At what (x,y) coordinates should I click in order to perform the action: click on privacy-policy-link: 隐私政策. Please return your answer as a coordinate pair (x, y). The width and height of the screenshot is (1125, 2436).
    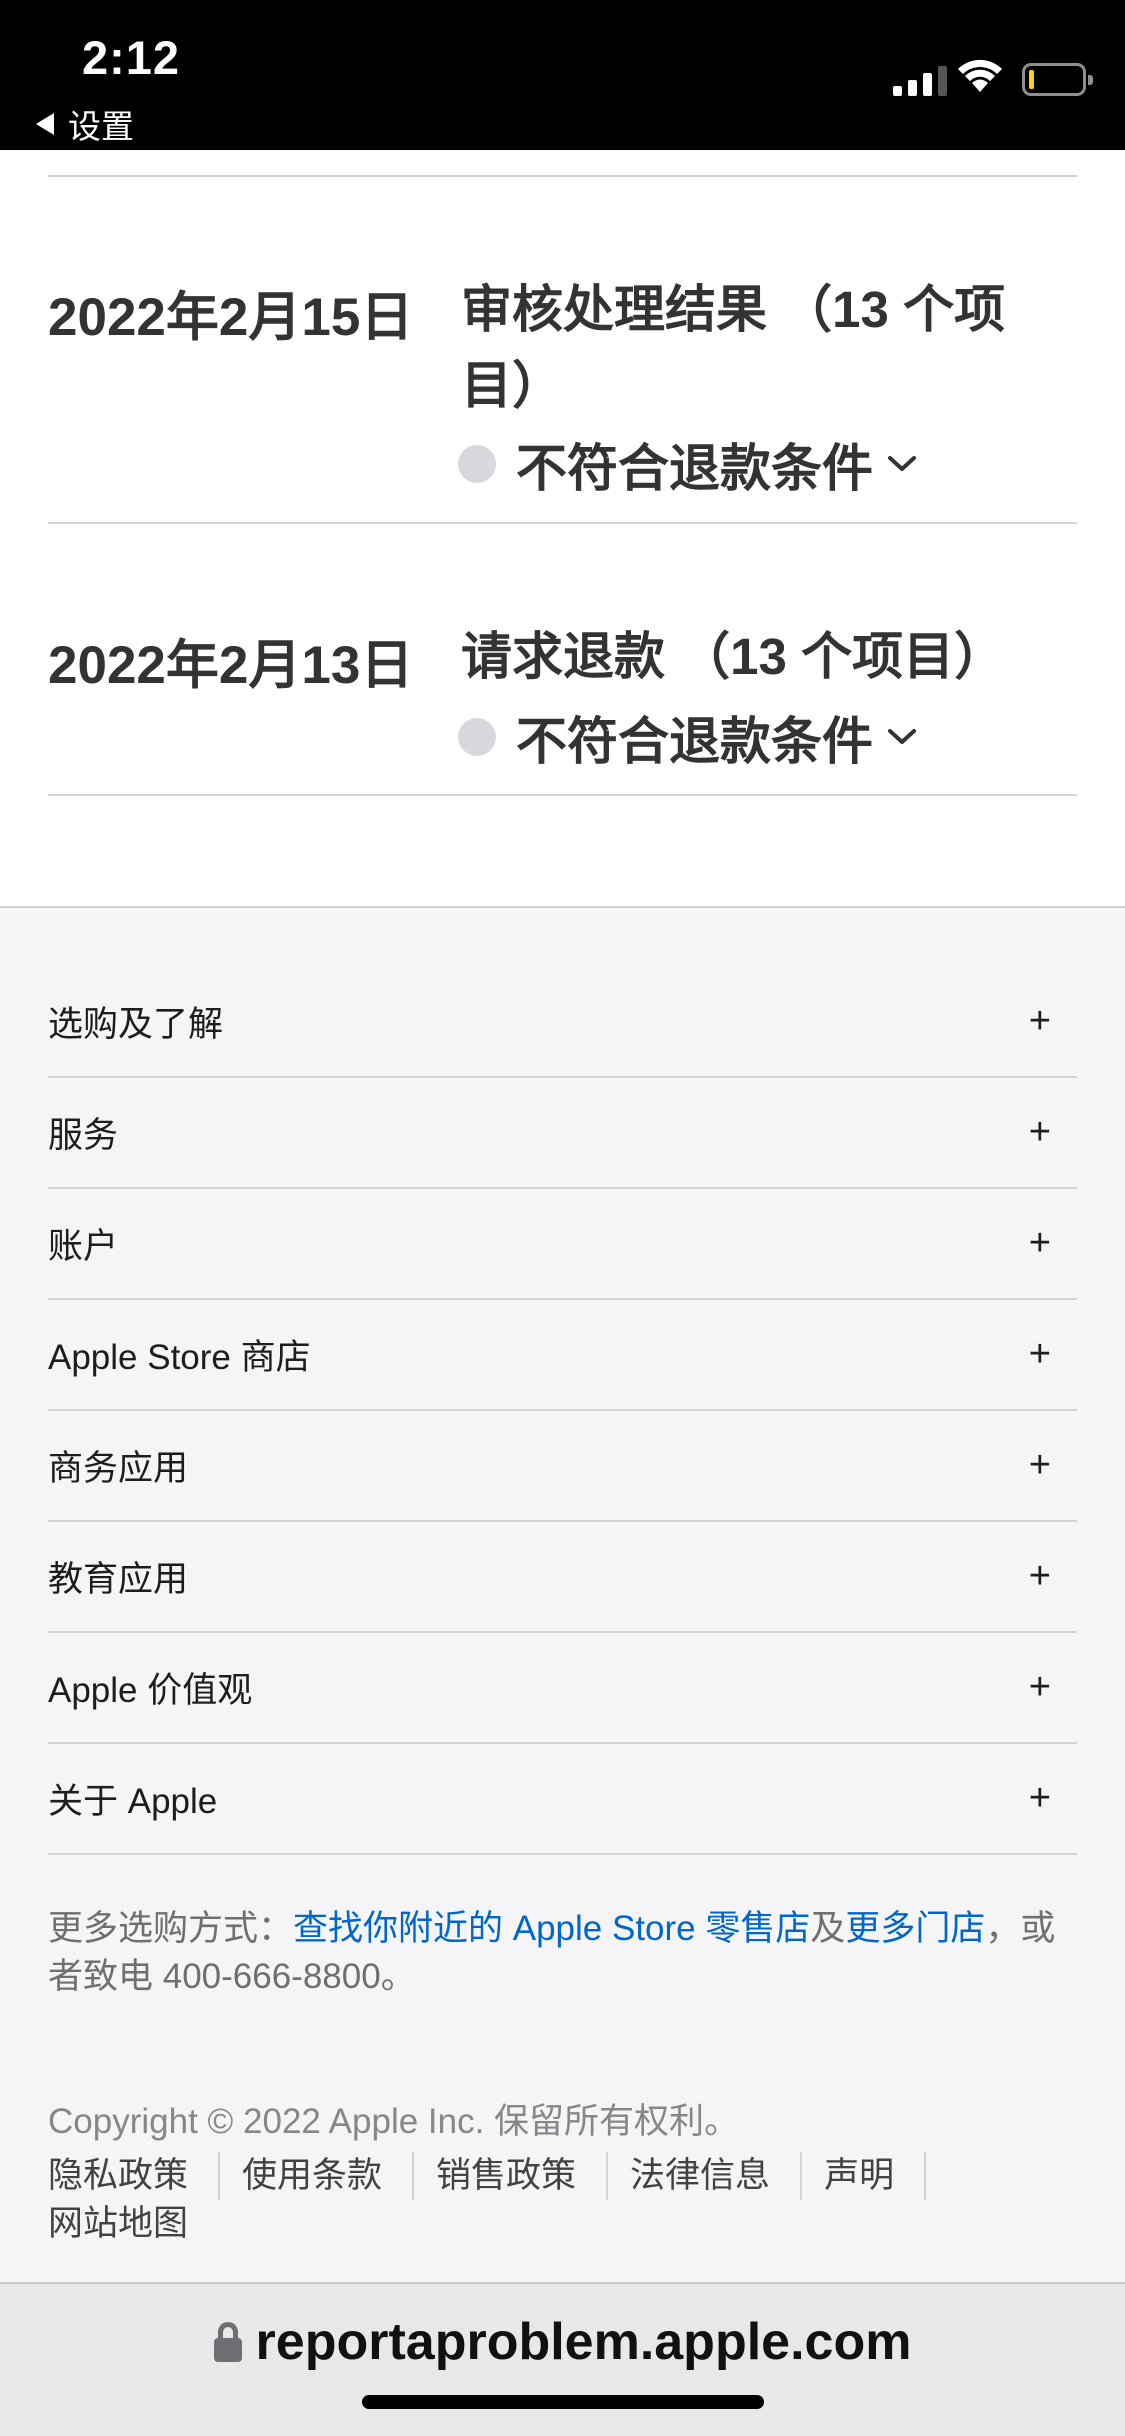
    Looking at the image, I should click on (134, 2176).